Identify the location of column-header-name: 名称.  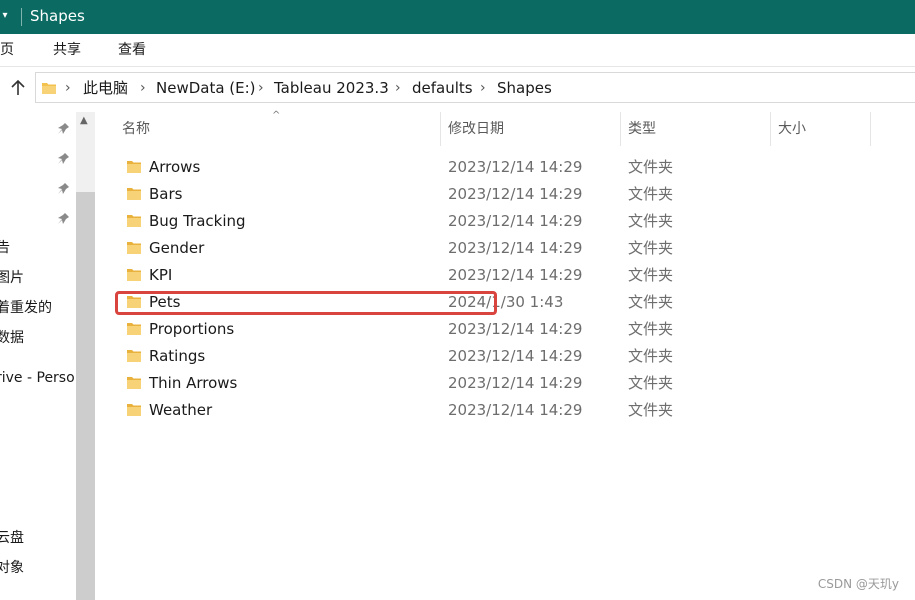
(136, 129).